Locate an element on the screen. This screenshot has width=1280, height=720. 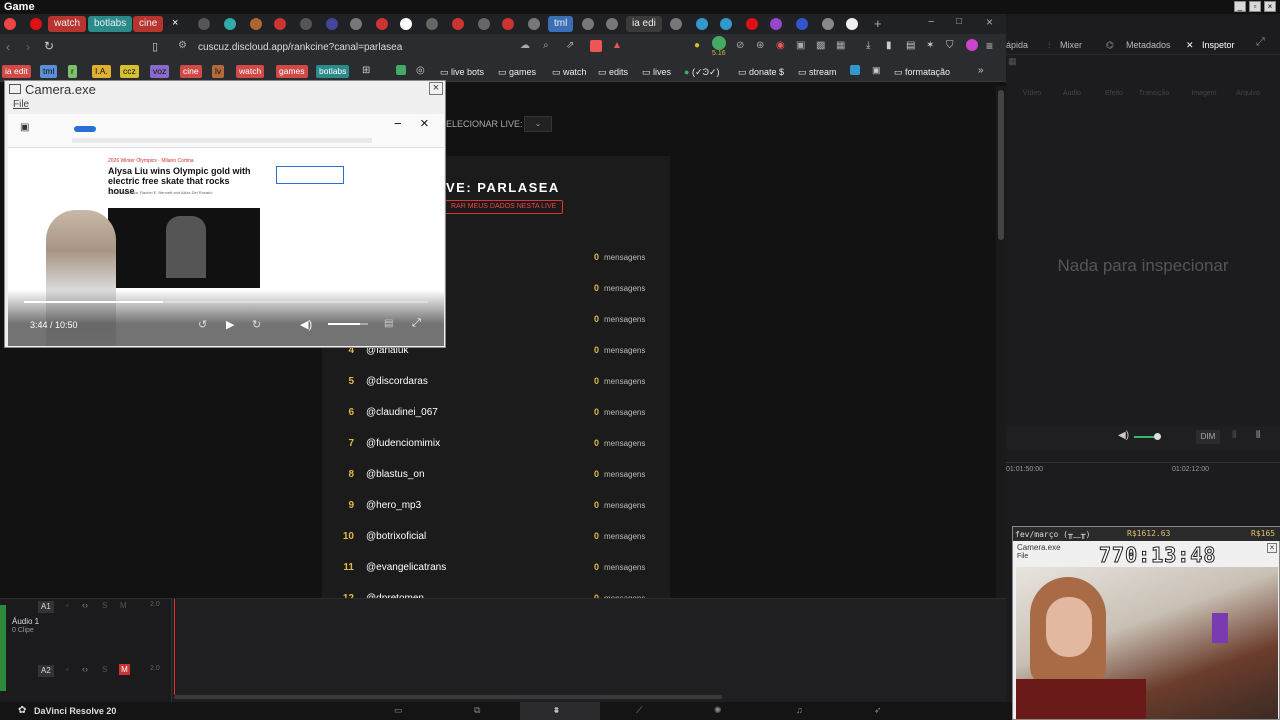
extension-icon: ▣ is located at coordinates (800, 45).